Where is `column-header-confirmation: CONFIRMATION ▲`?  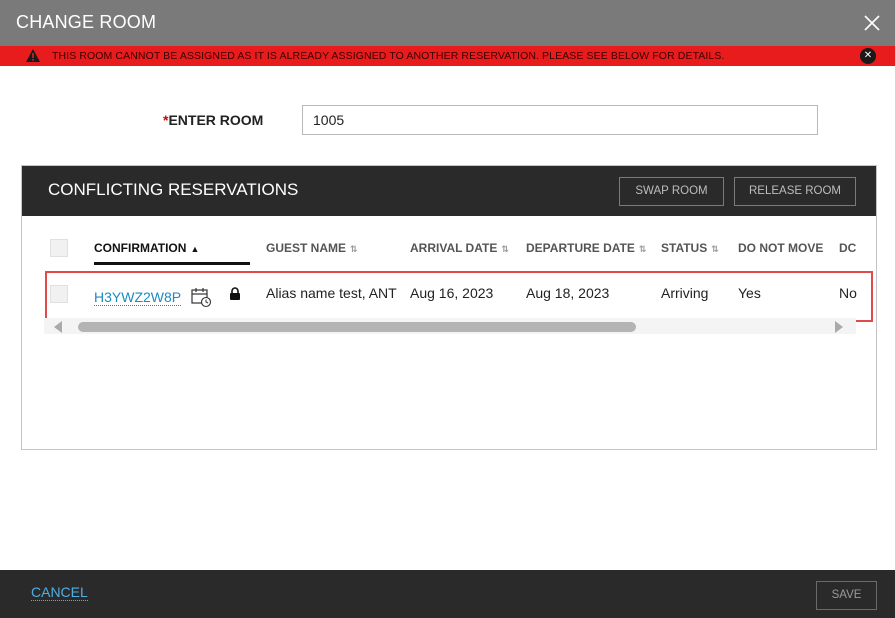
column-header-confirmation: CONFIRMATION ▲ is located at coordinates (146, 248).